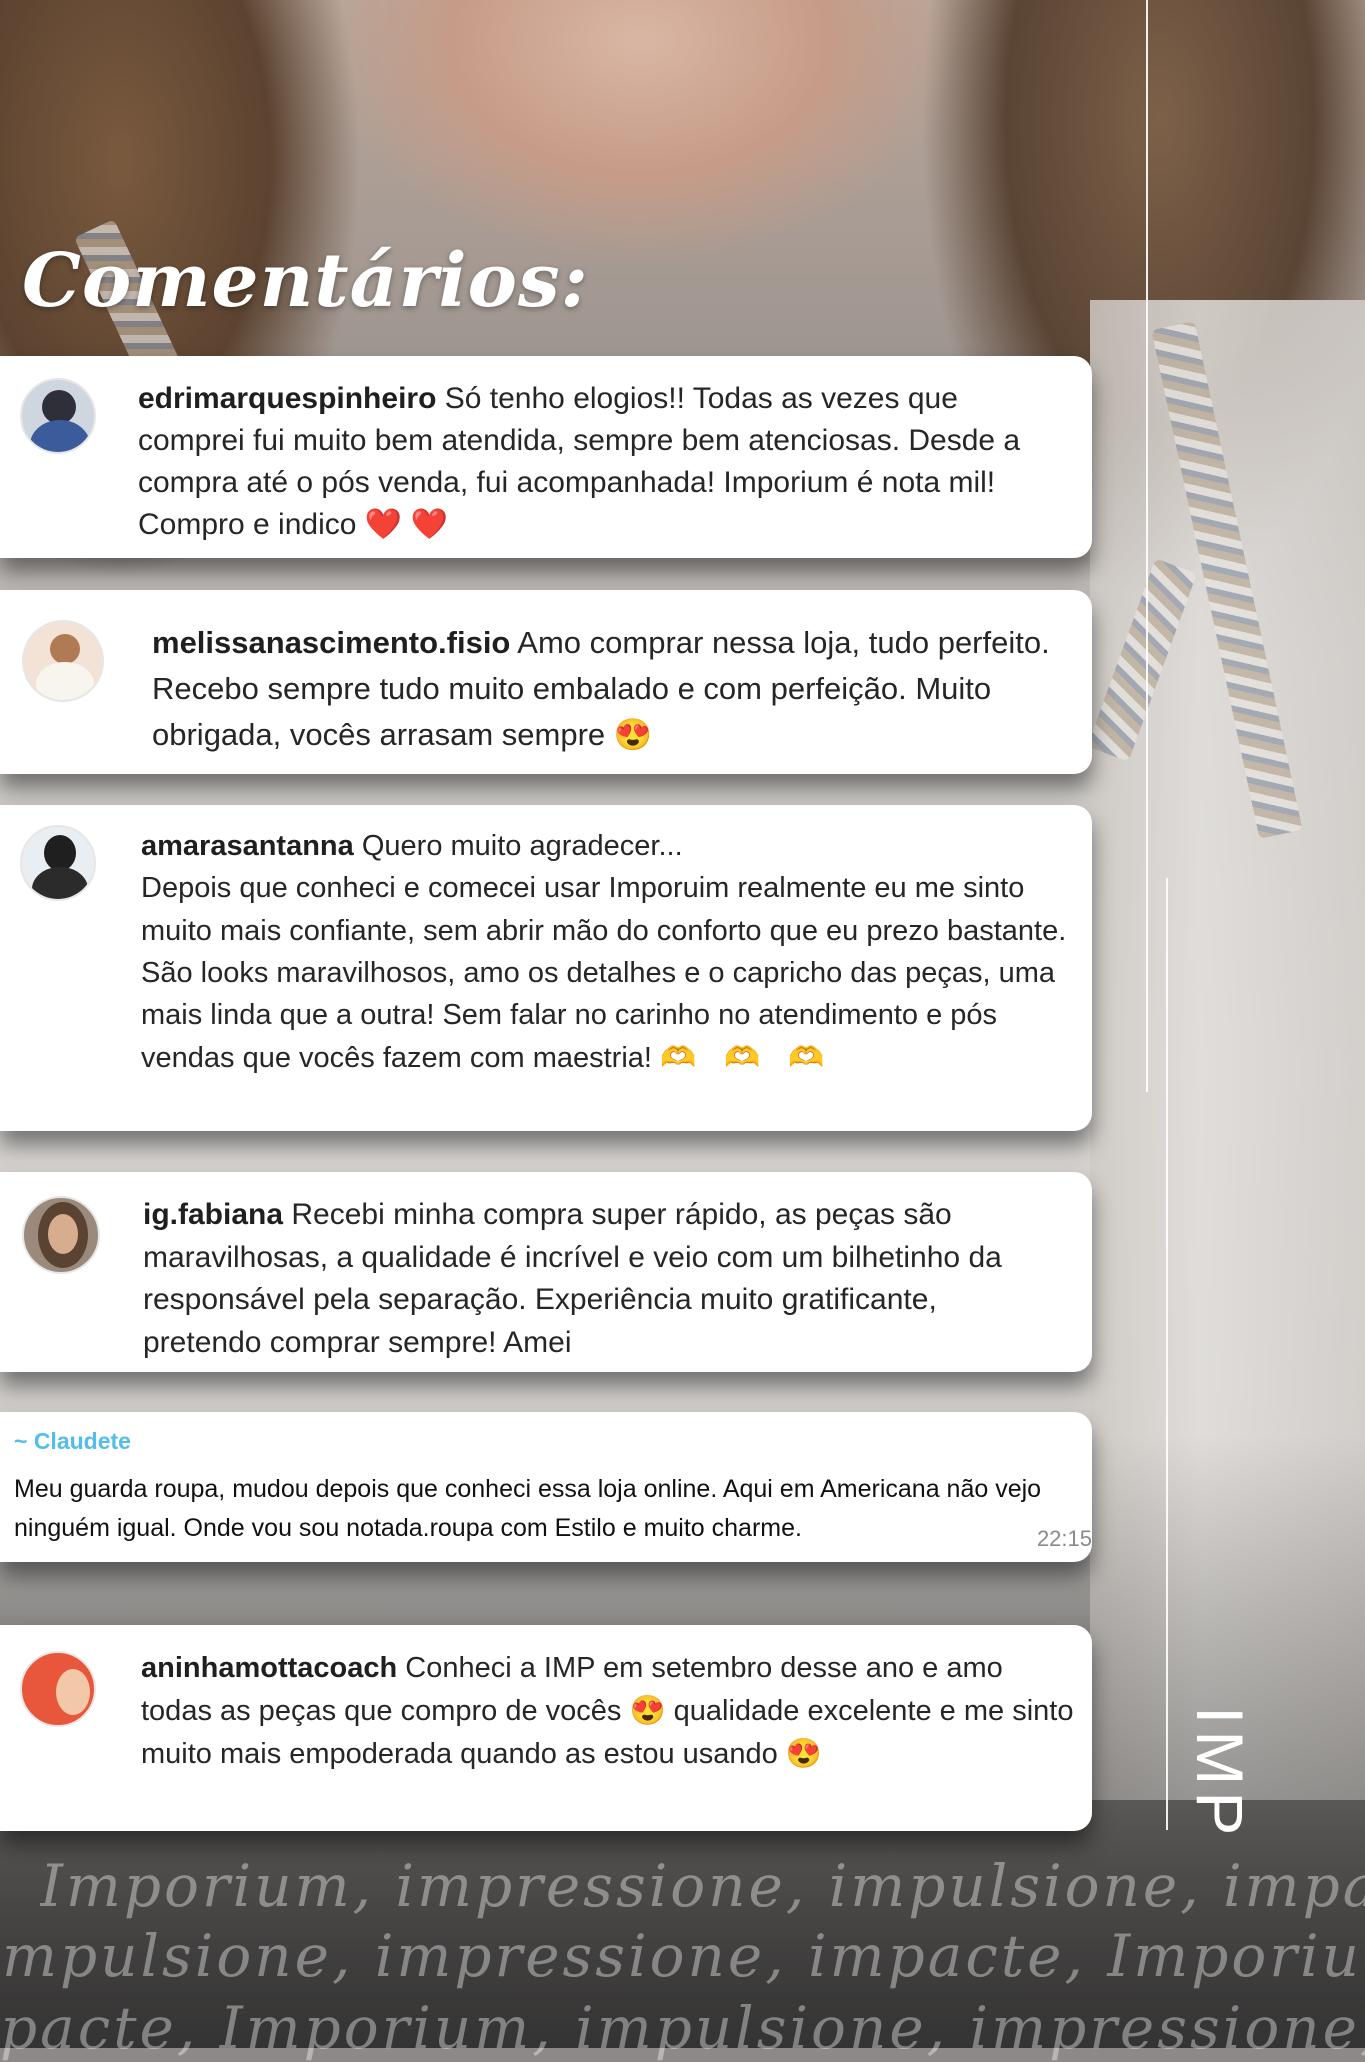 This screenshot has width=1365, height=2062. Describe the element at coordinates (72, 1441) in the screenshot. I see `message-sender: ~ Claudete` at that location.